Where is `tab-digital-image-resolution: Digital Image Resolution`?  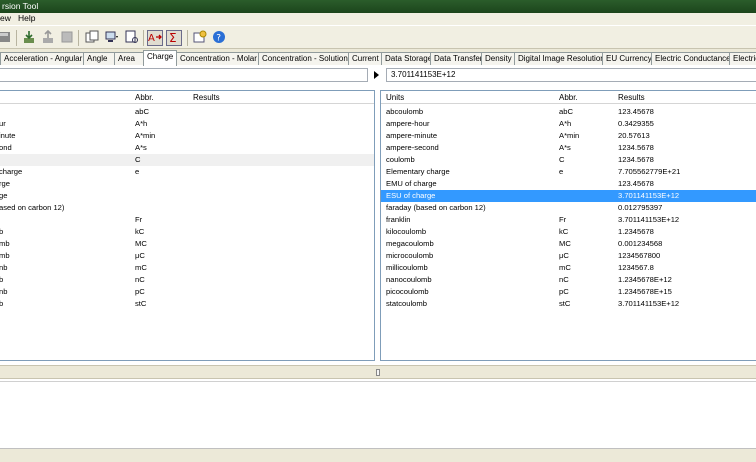 tab-digital-image-resolution: Digital Image Resolution is located at coordinates (558, 58).